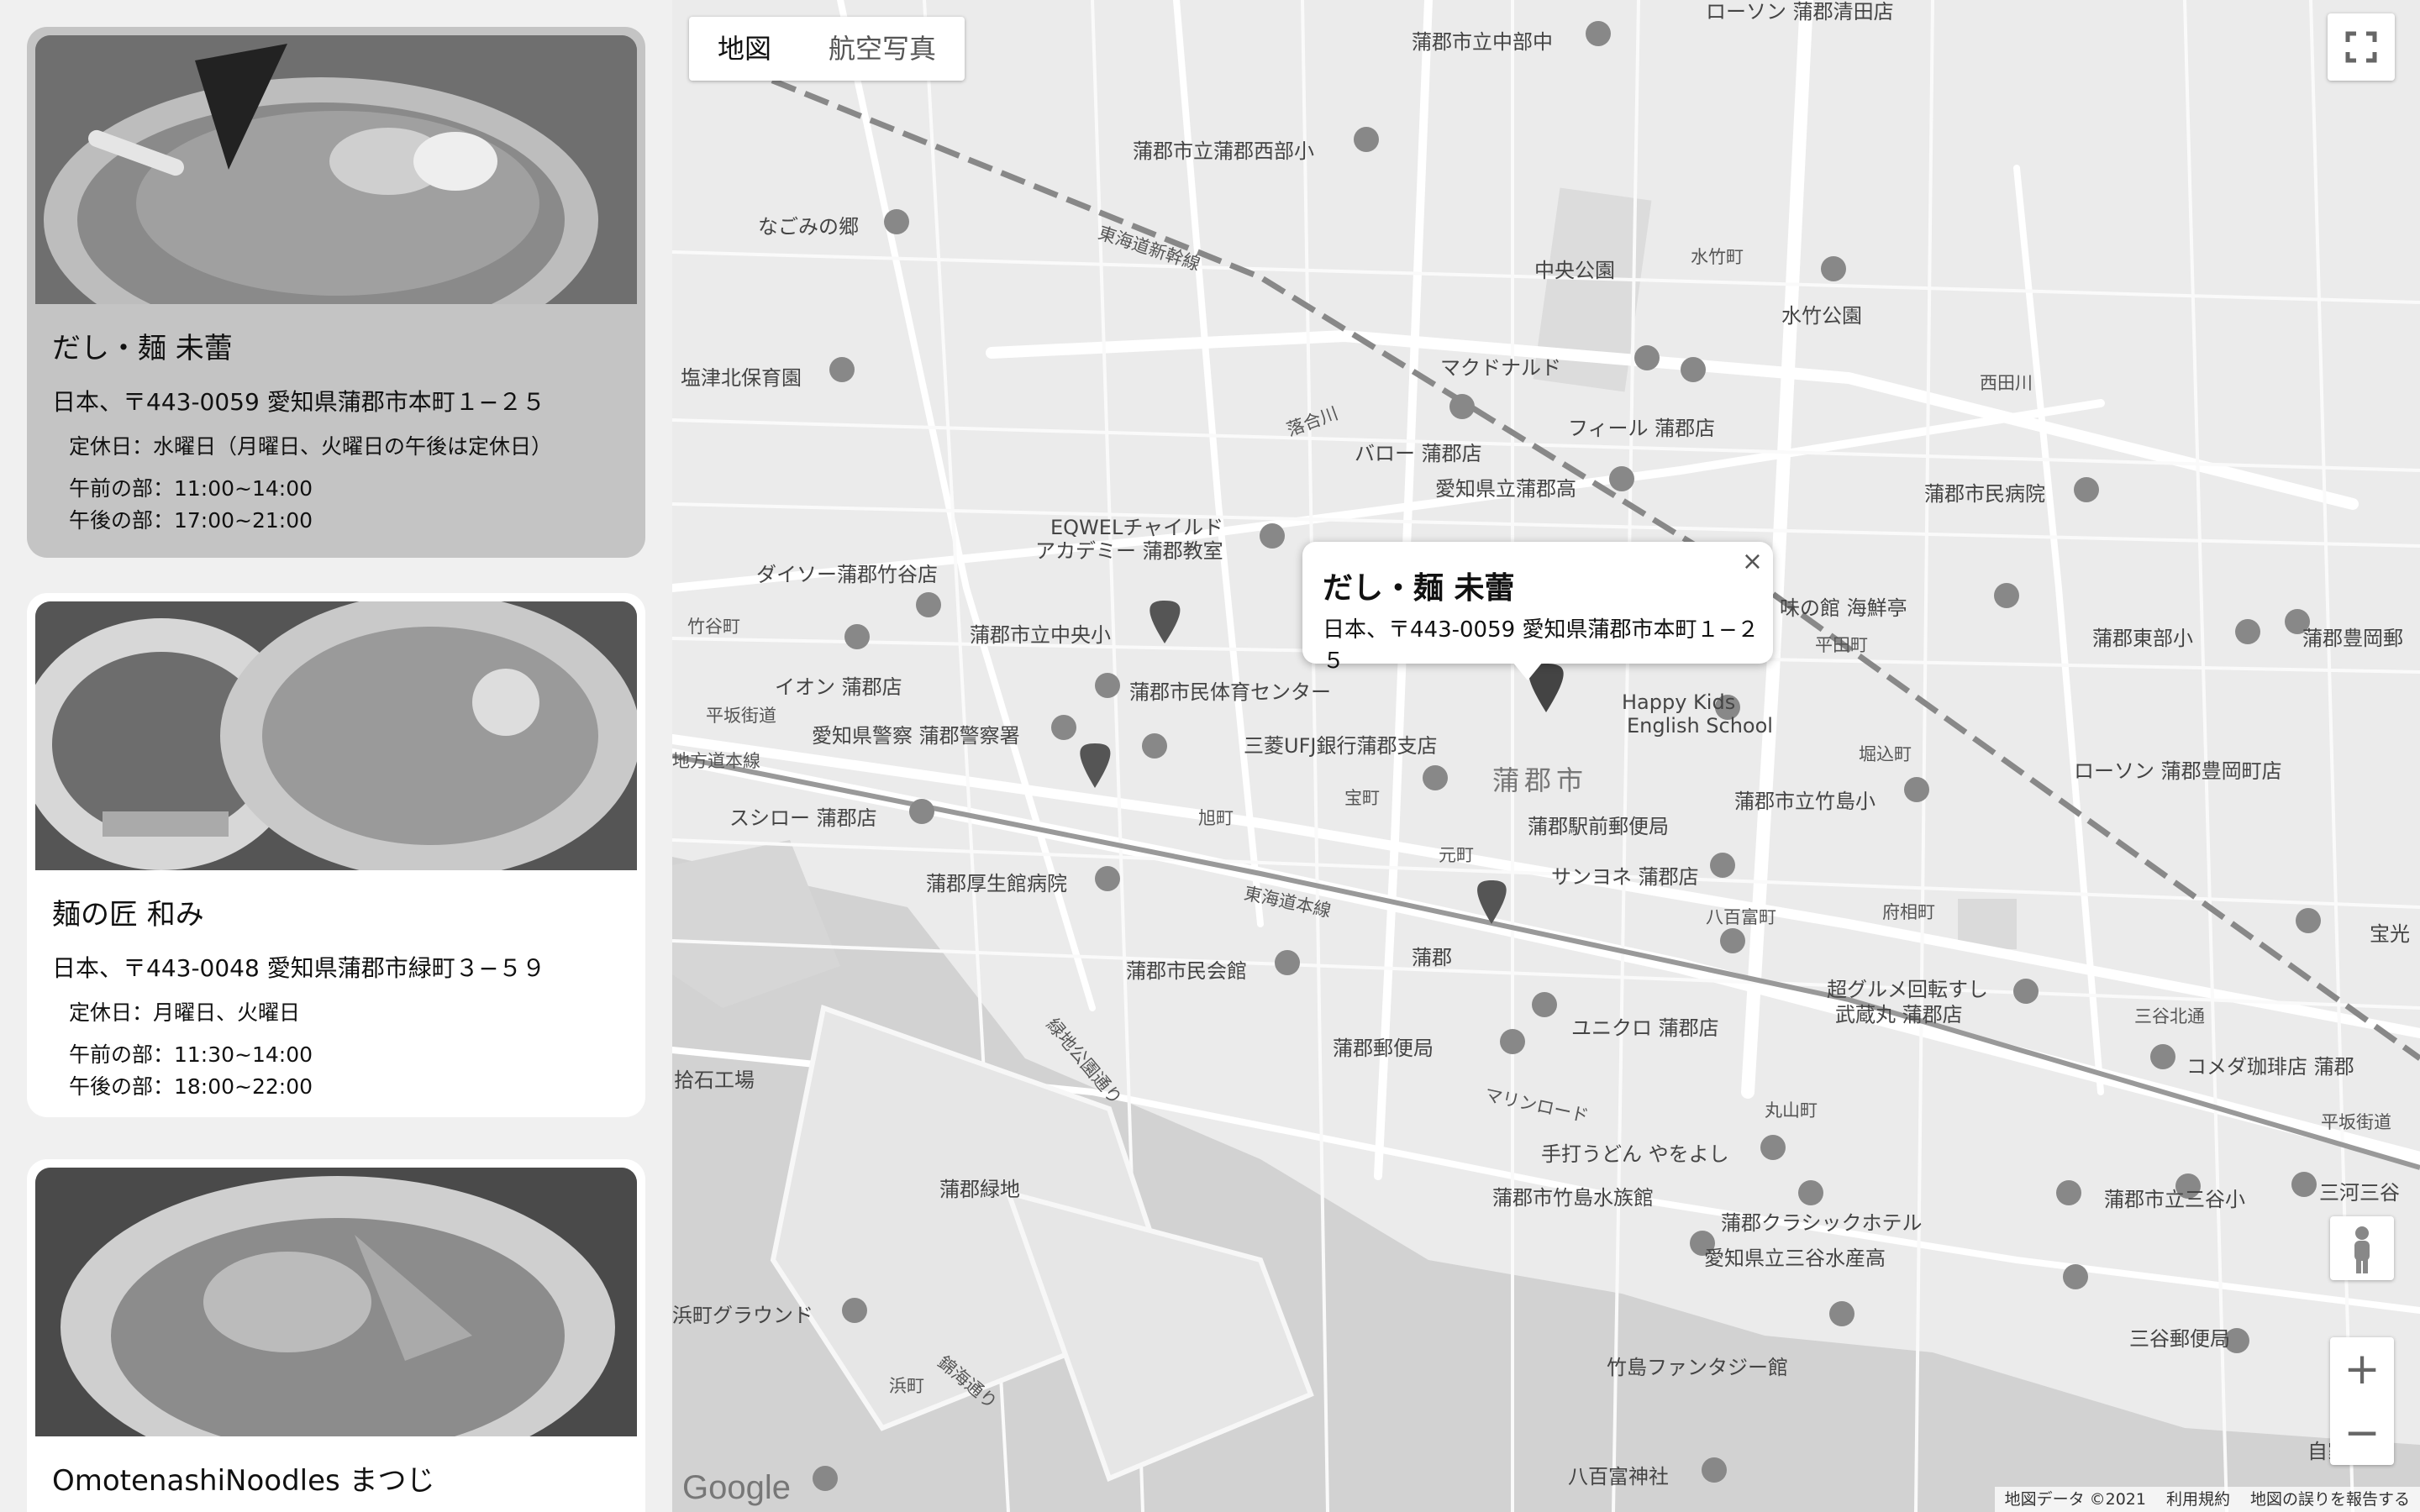  I want to click on map-label: 水竹公園, so click(1821, 316).